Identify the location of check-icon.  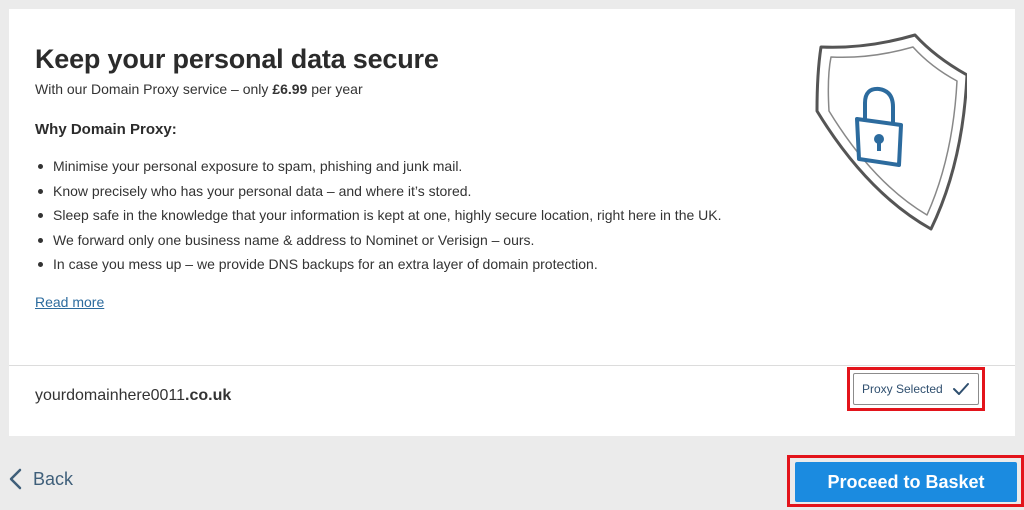
(961, 389).